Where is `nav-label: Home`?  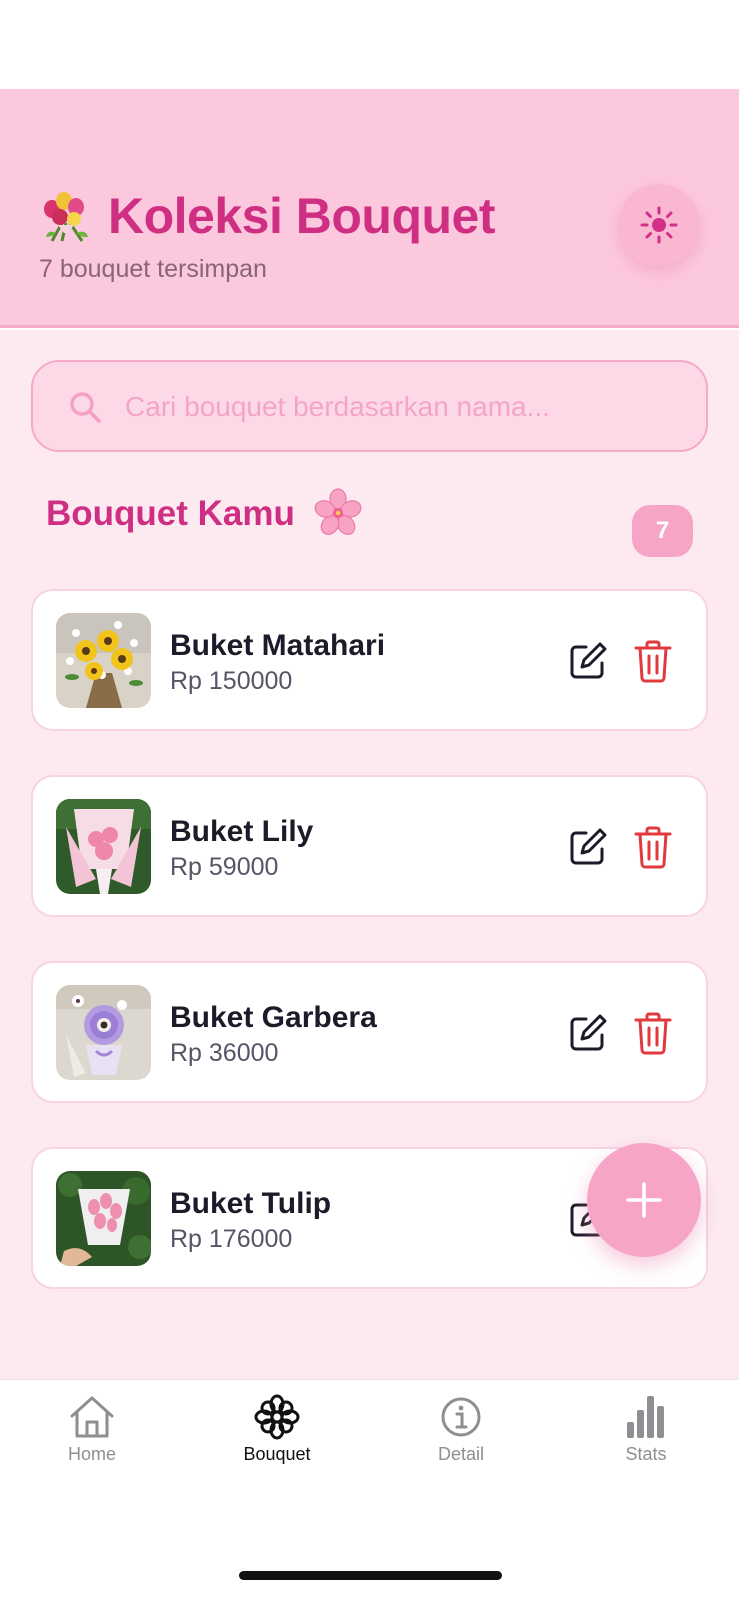 nav-label: Home is located at coordinates (91, 1454).